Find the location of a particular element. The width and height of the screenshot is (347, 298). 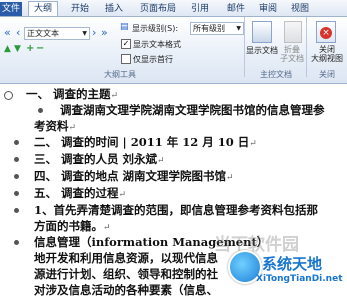

outline-text-line: 1、首先弄清楚调查的范围，即信息管理参考资料包括那 is located at coordinates (176, 210).